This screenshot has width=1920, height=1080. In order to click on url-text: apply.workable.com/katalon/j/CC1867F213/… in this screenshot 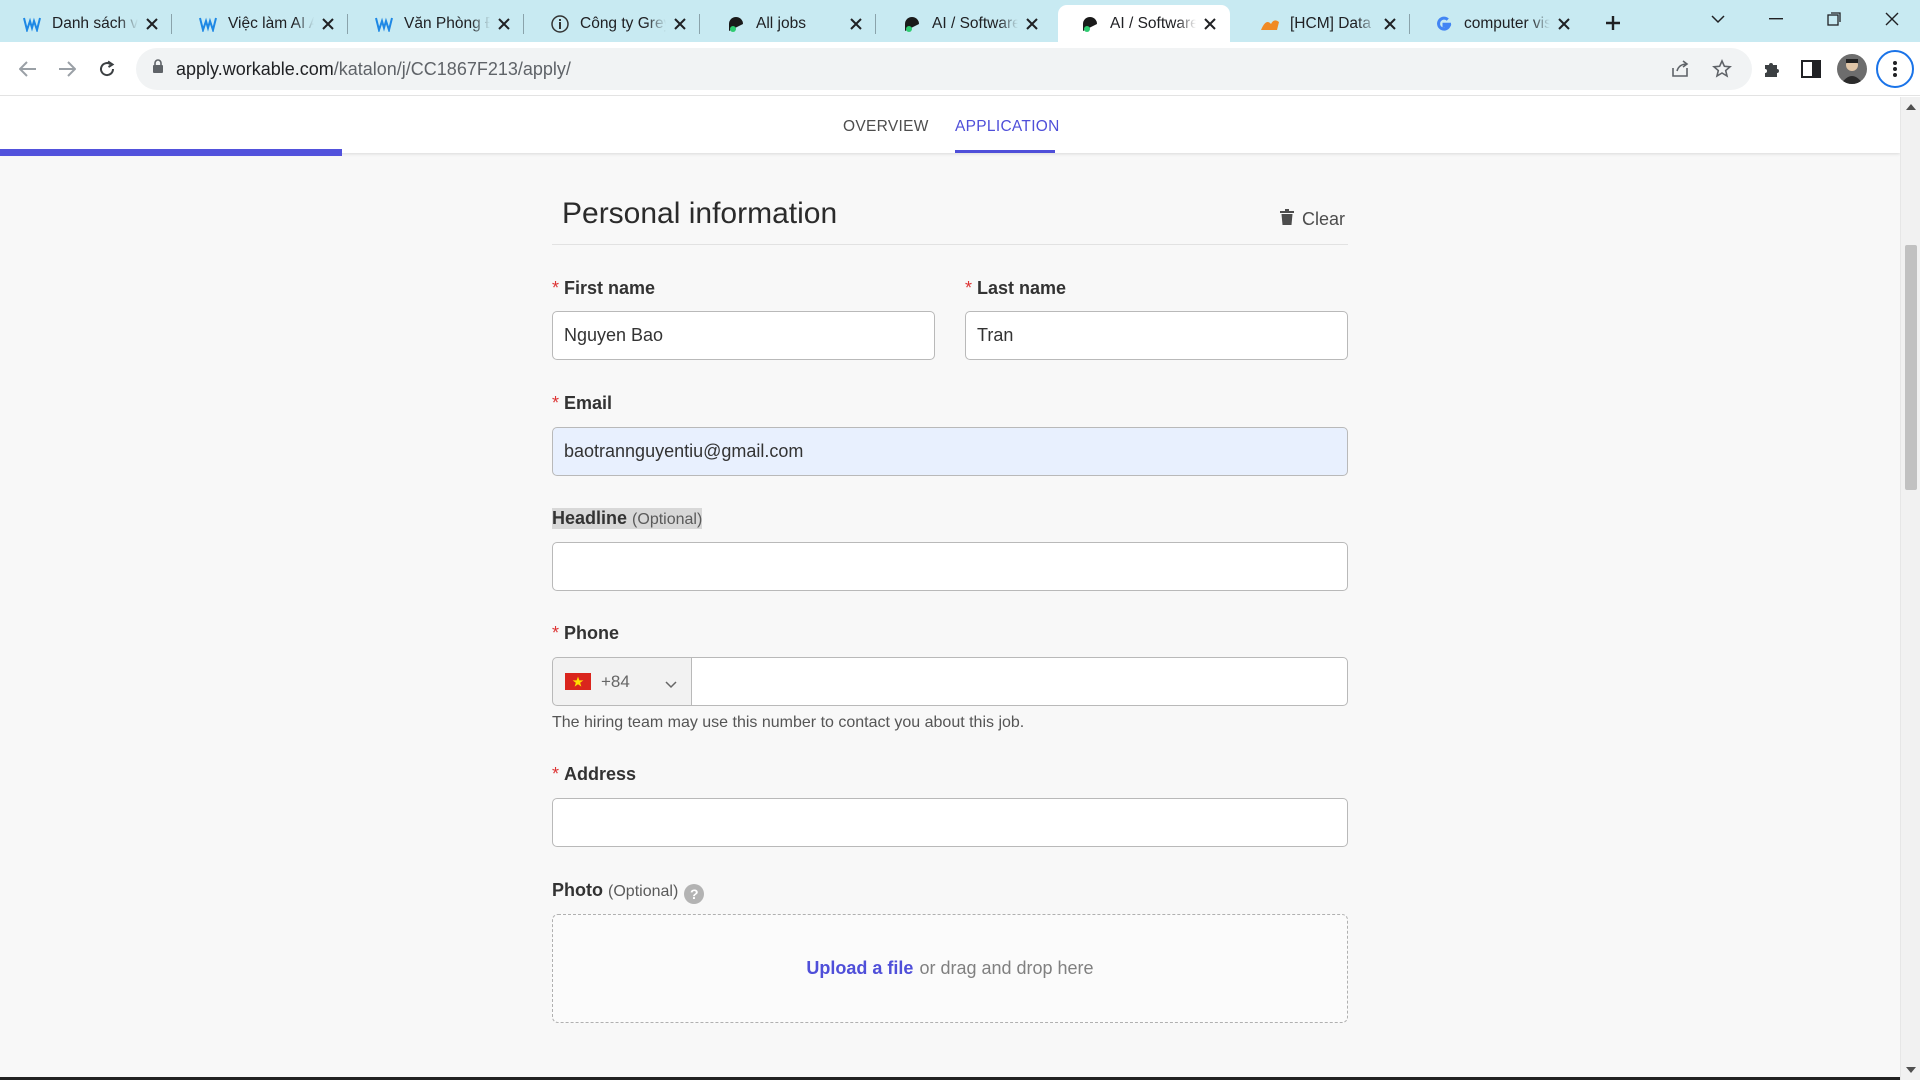, I will do `click(373, 69)`.